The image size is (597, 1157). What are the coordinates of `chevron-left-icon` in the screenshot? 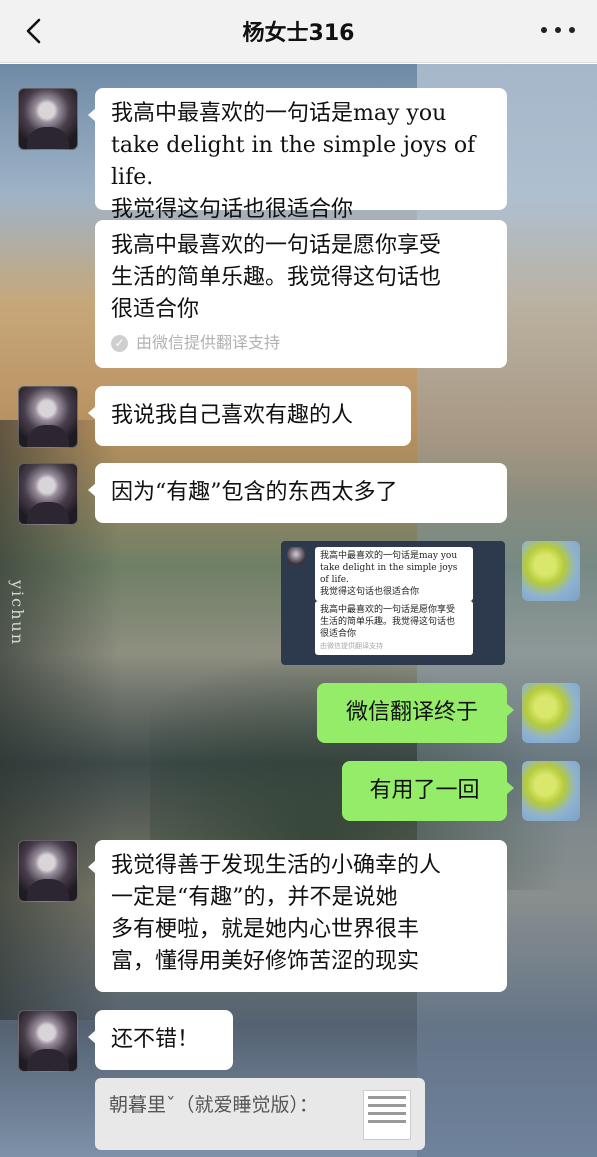 It's located at (33, 31).